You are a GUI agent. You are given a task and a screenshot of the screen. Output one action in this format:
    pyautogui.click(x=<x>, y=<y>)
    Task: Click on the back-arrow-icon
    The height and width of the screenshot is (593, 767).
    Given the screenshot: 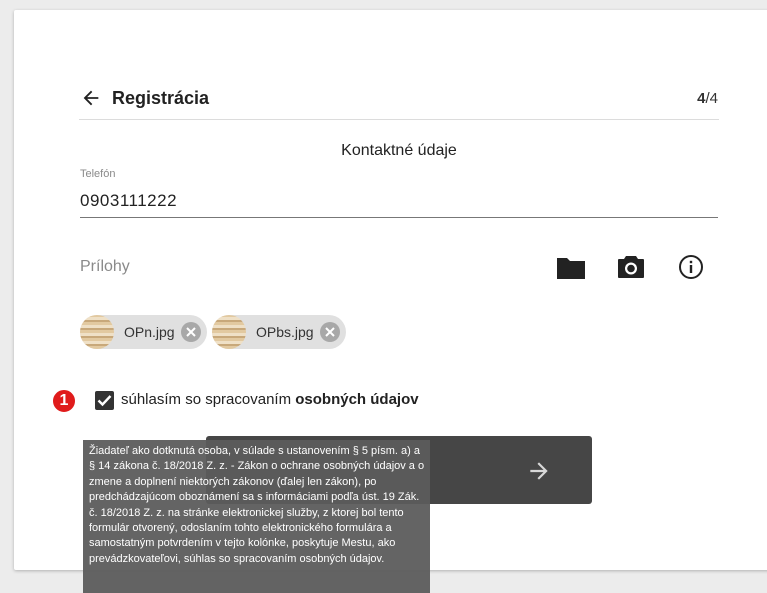 What is the action you would take?
    pyautogui.click(x=91, y=98)
    